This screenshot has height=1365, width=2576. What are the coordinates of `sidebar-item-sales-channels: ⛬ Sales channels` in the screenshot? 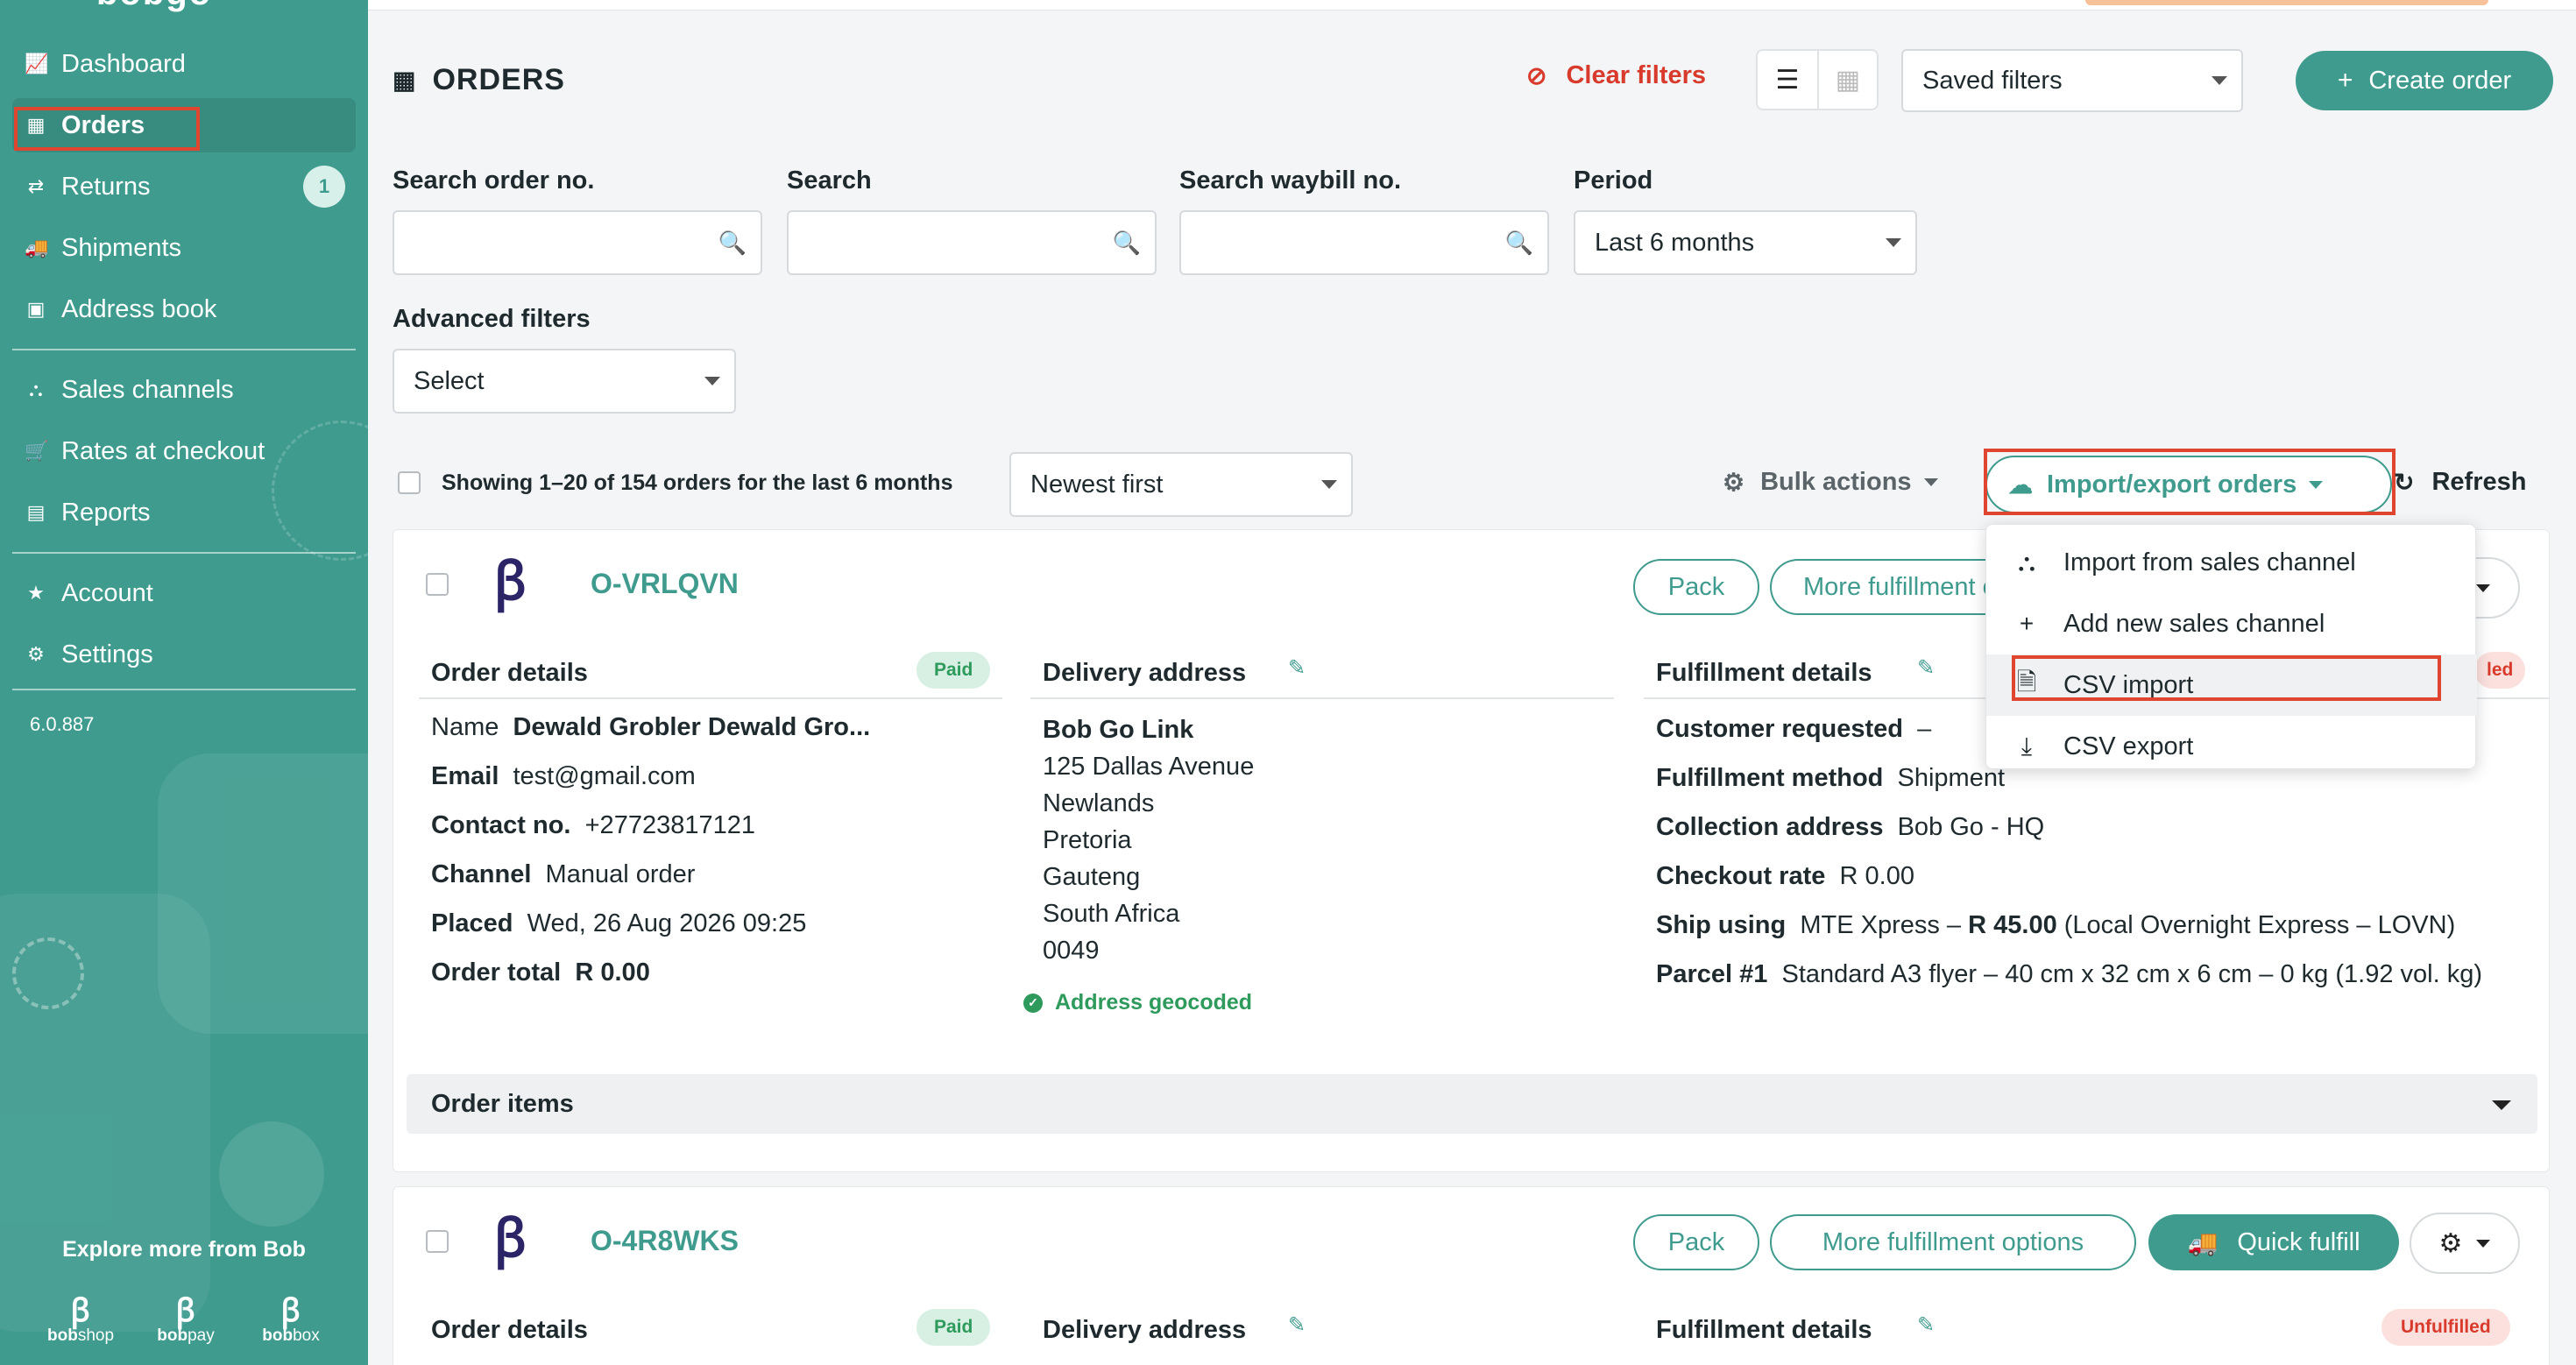 It's located at (184, 390).